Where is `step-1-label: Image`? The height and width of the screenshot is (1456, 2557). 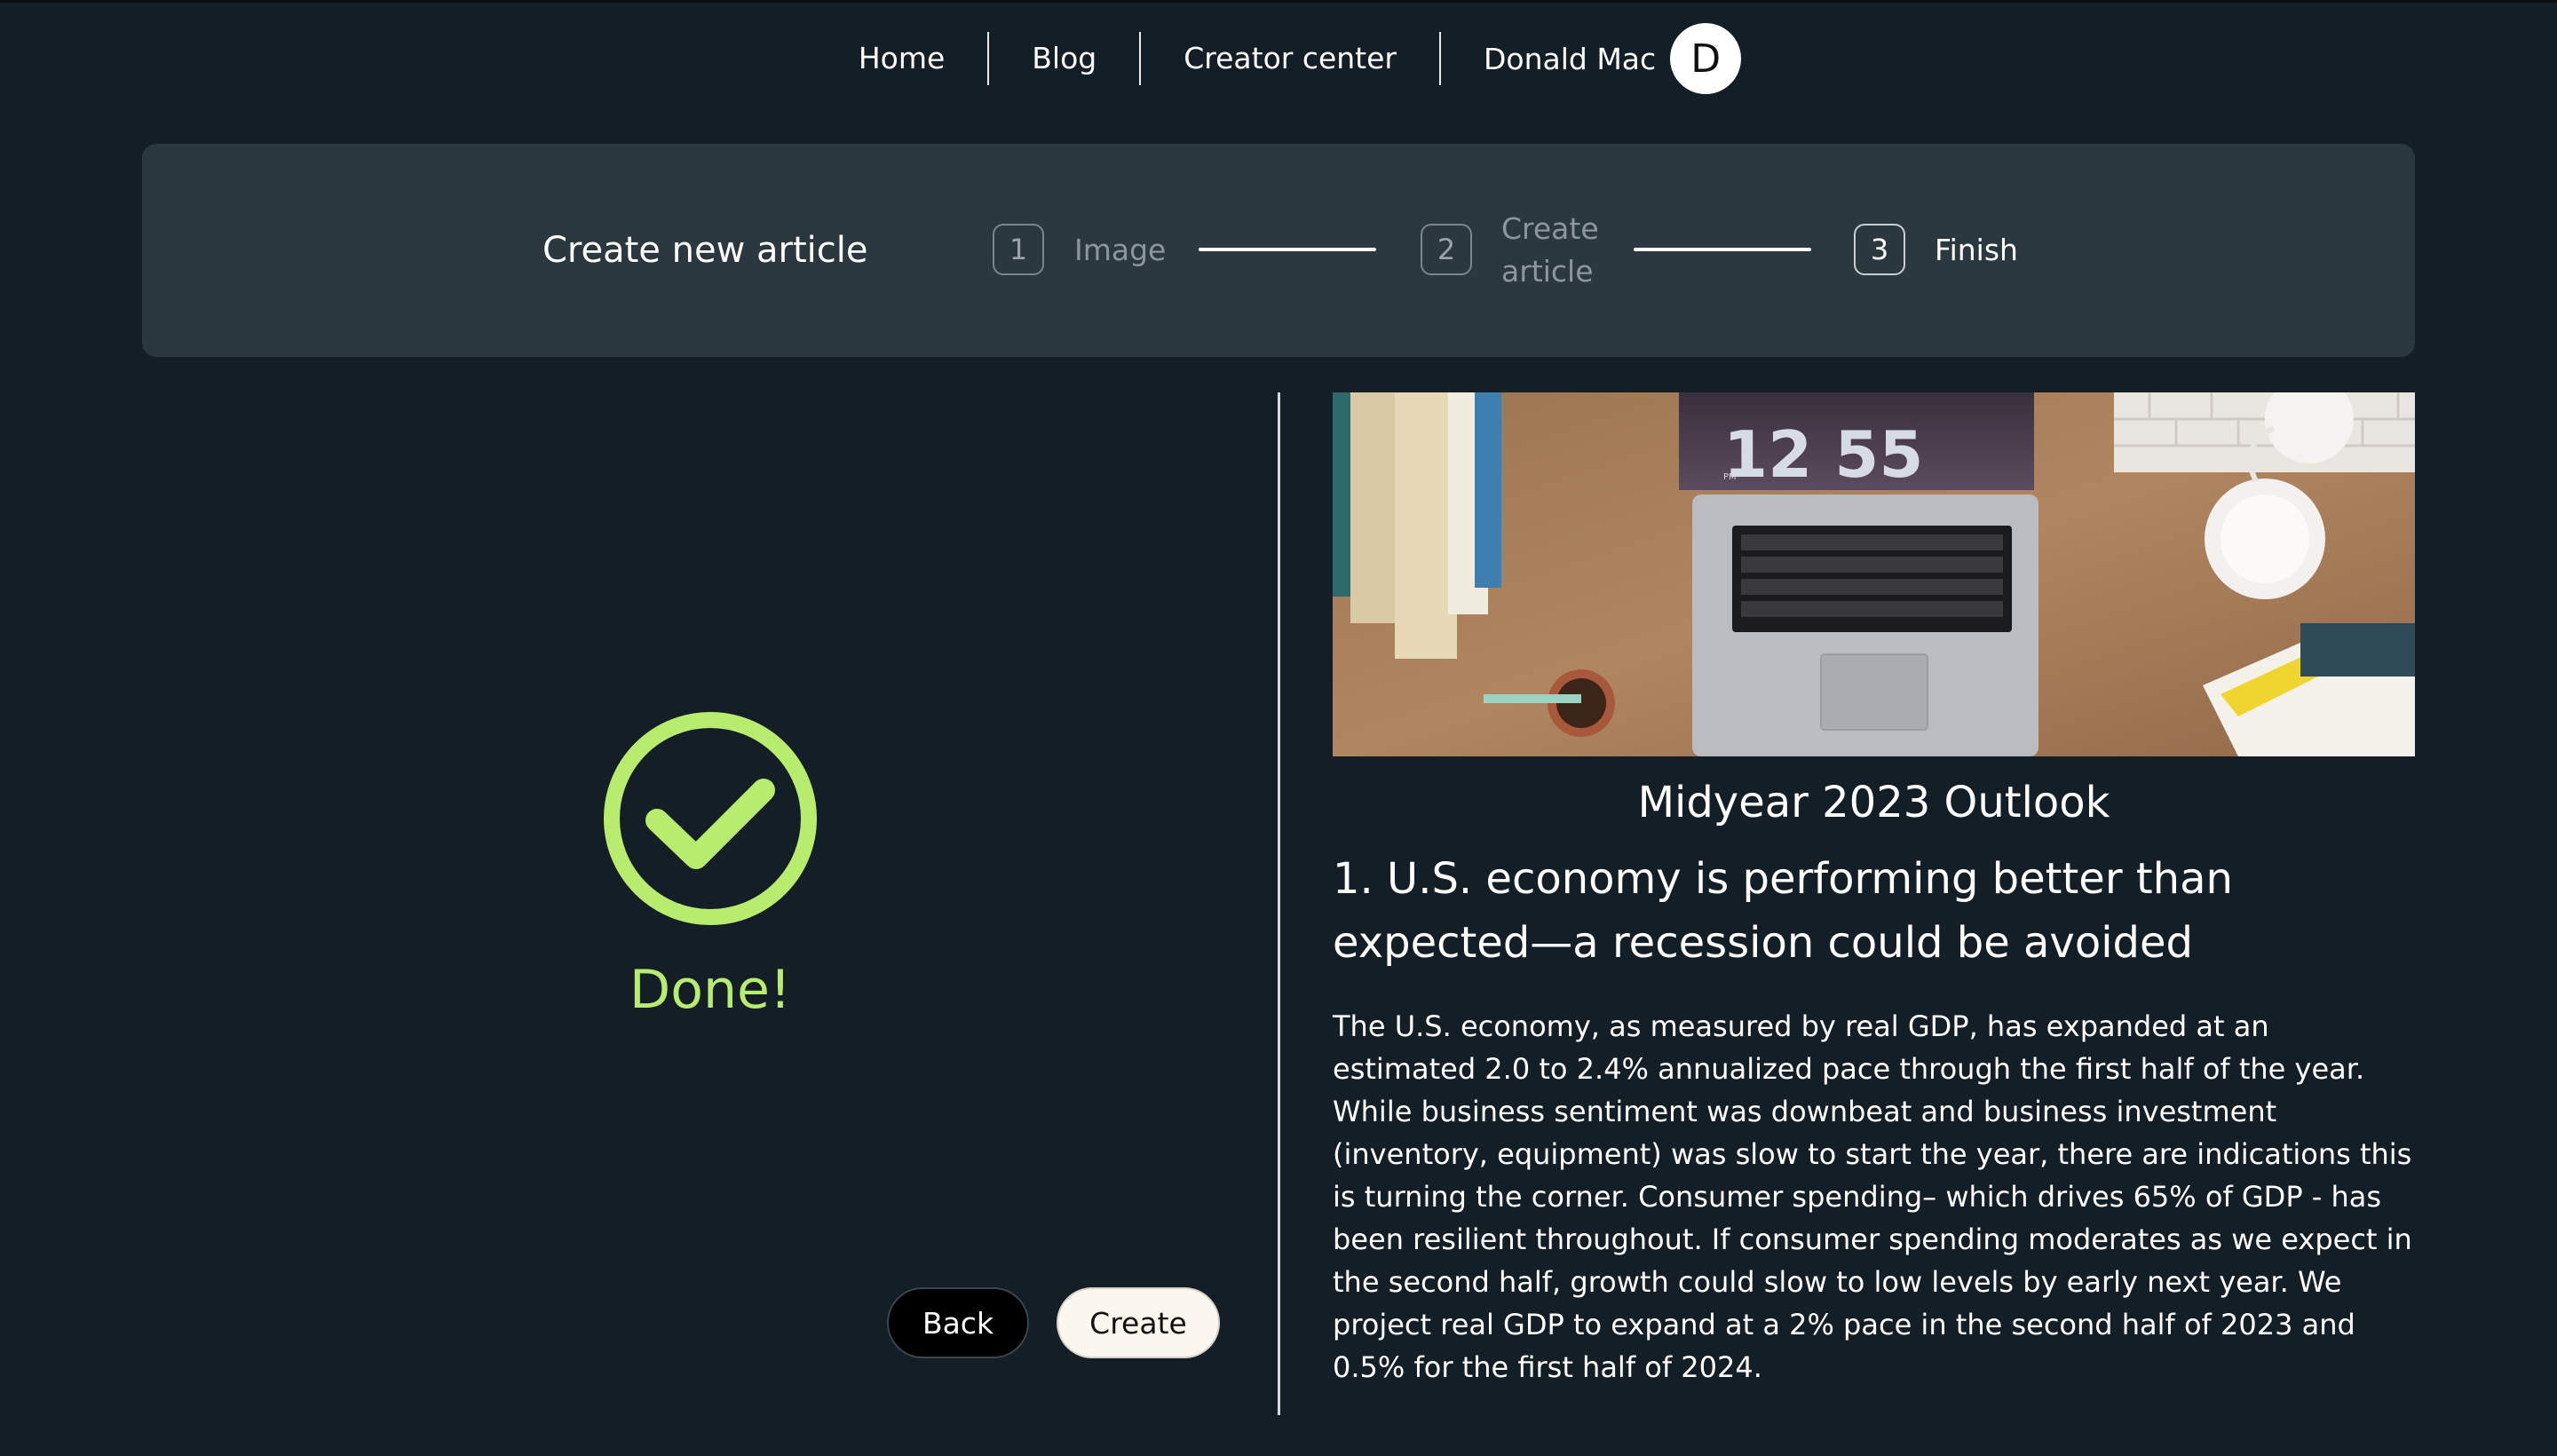 step-1-label: Image is located at coordinates (1120, 250).